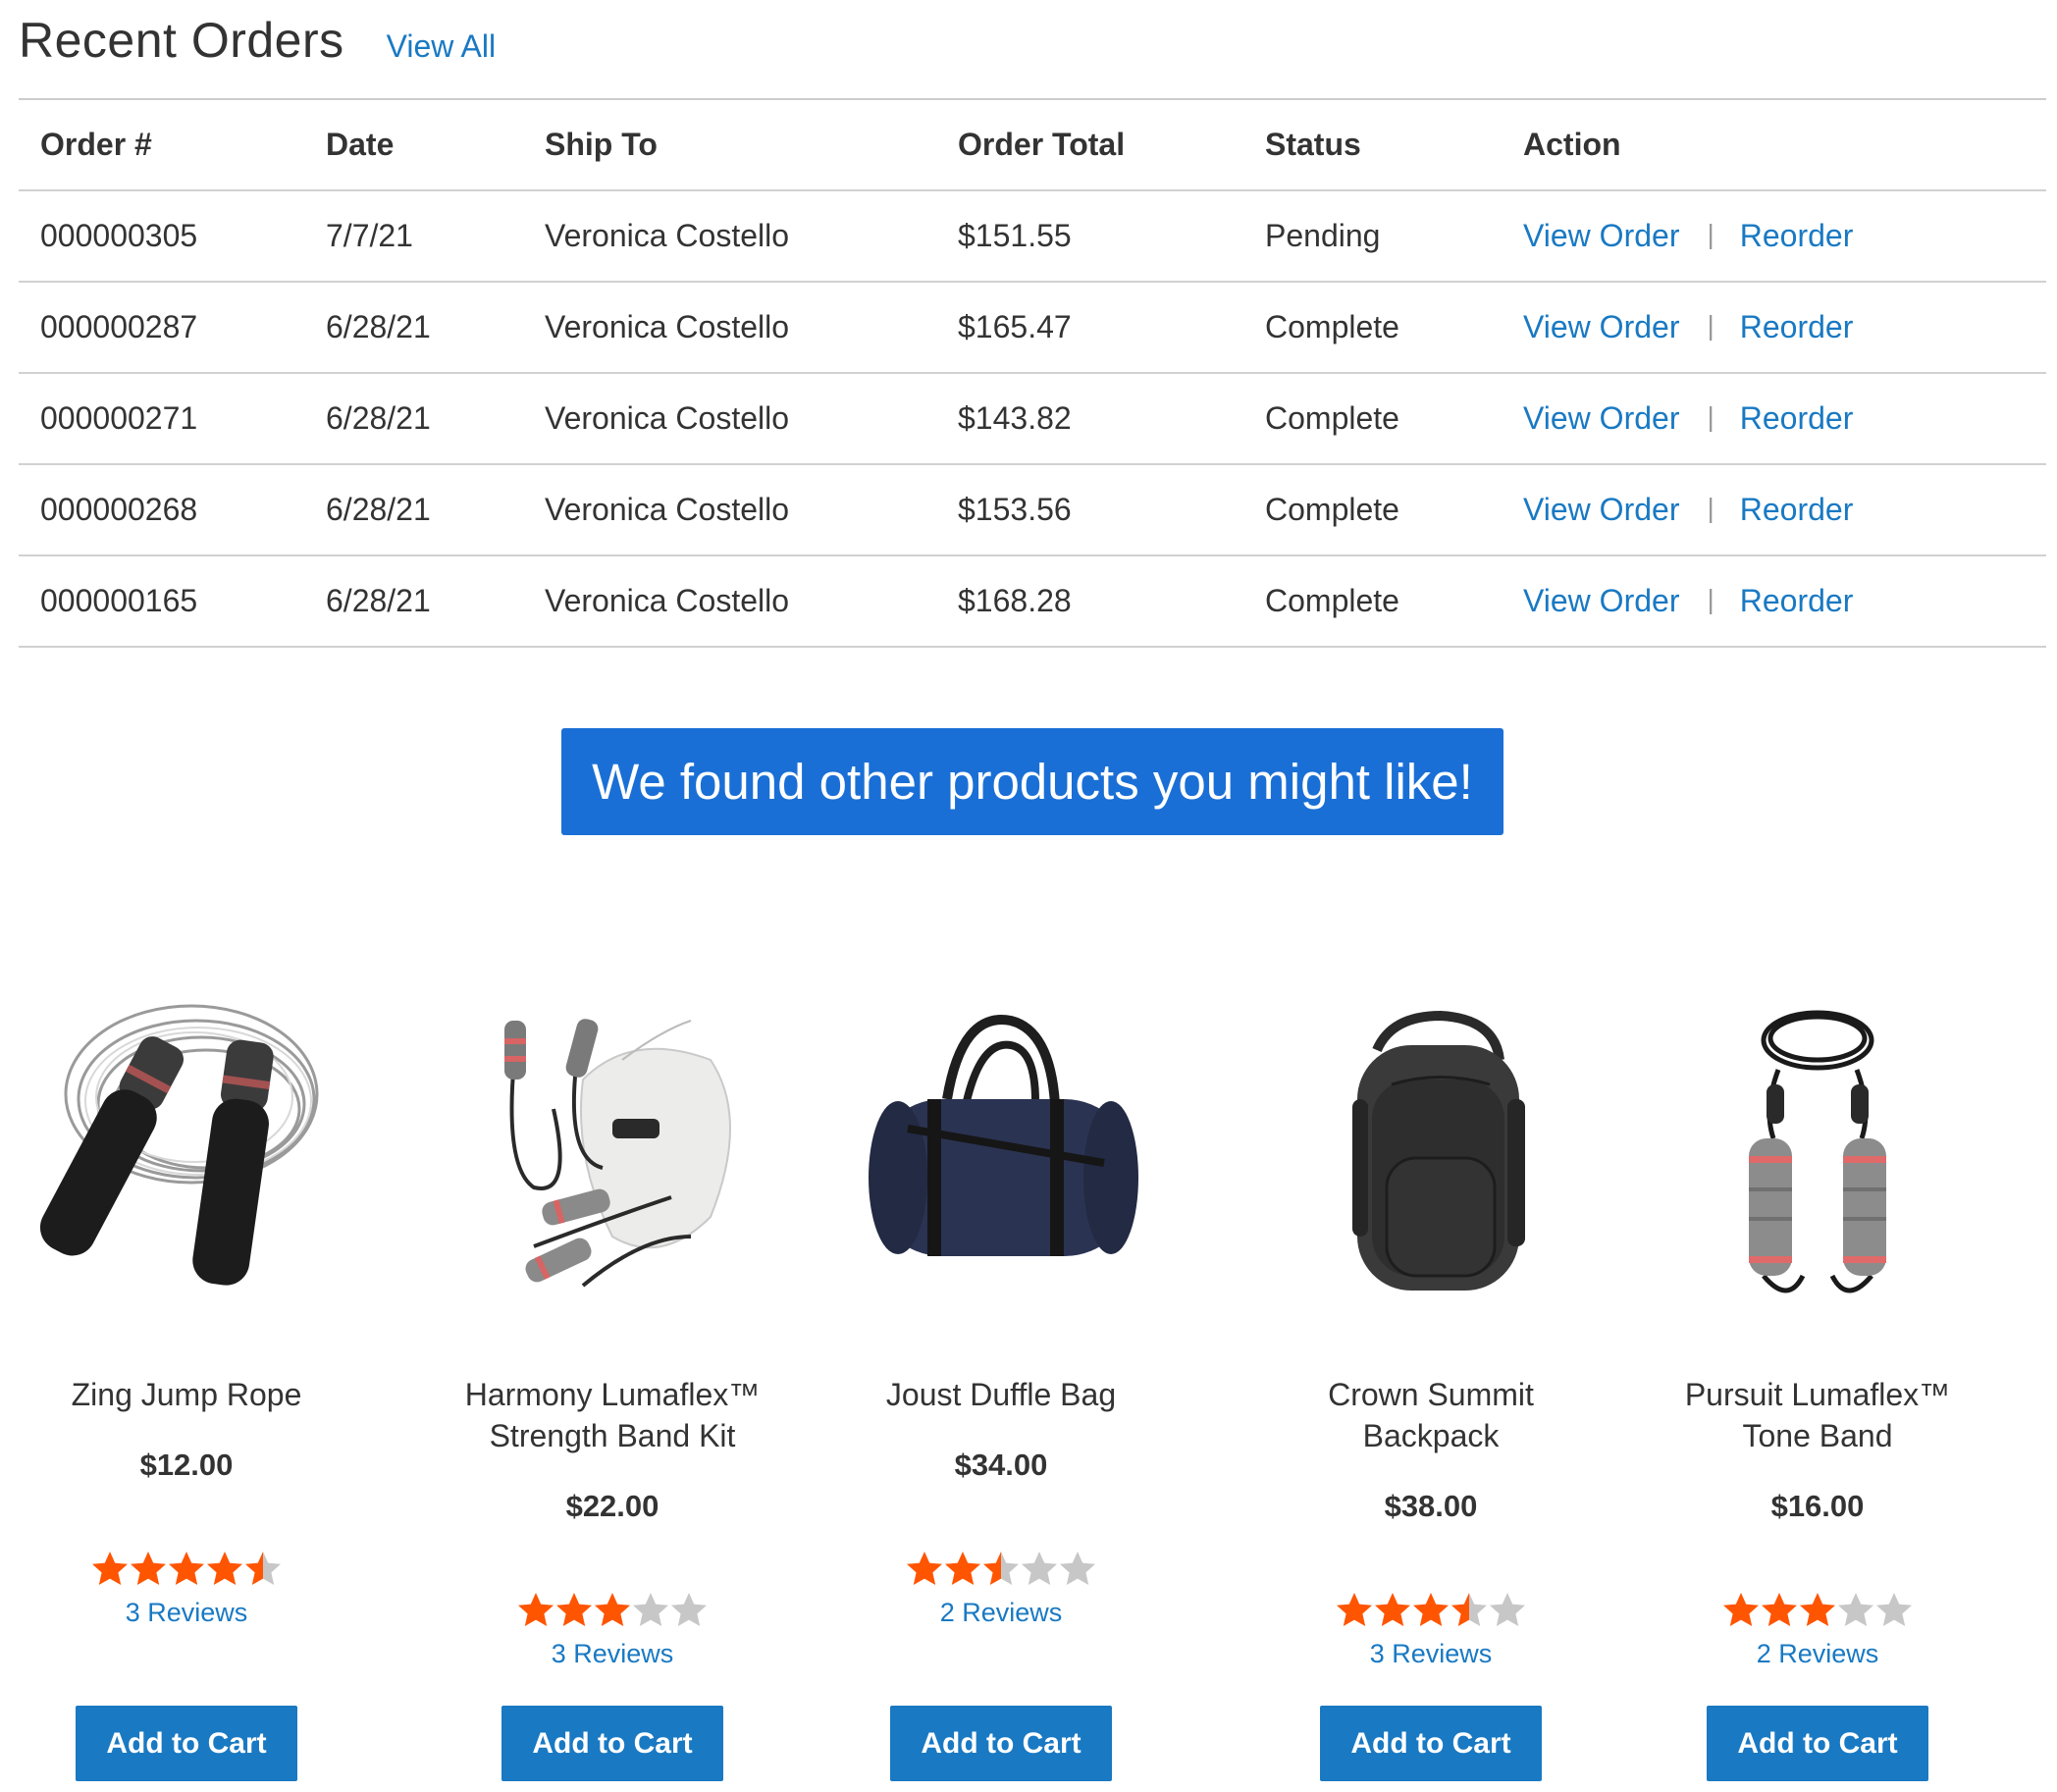  What do you see at coordinates (186, 1158) in the screenshot?
I see `jump-rope-icon` at bounding box center [186, 1158].